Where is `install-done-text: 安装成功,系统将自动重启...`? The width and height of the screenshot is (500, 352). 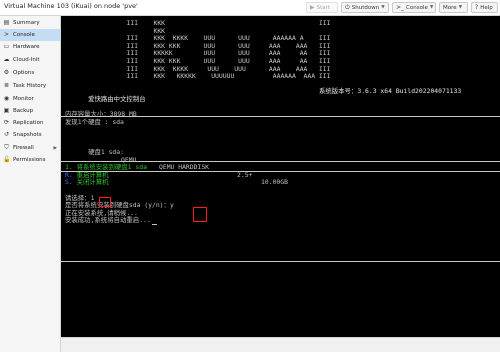 install-done-text: 安装成功,系统将自动重启... is located at coordinates (108, 220).